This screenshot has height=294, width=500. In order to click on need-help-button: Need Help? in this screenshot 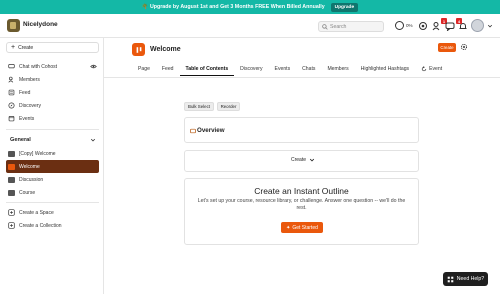, I will do `click(465, 279)`.